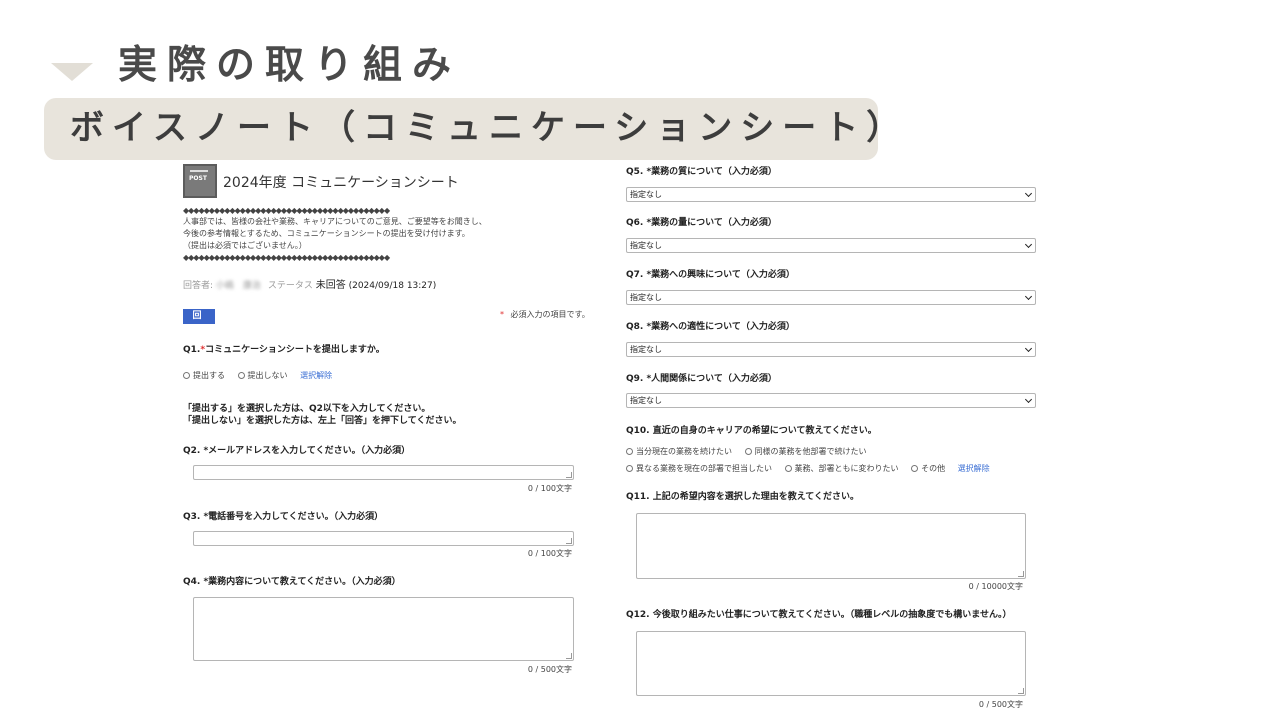  Describe the element at coordinates (322, 421) in the screenshot. I see `instruction-line-2: 「提出しない」を選択した方は、左上「回答」を押下してください。` at that location.